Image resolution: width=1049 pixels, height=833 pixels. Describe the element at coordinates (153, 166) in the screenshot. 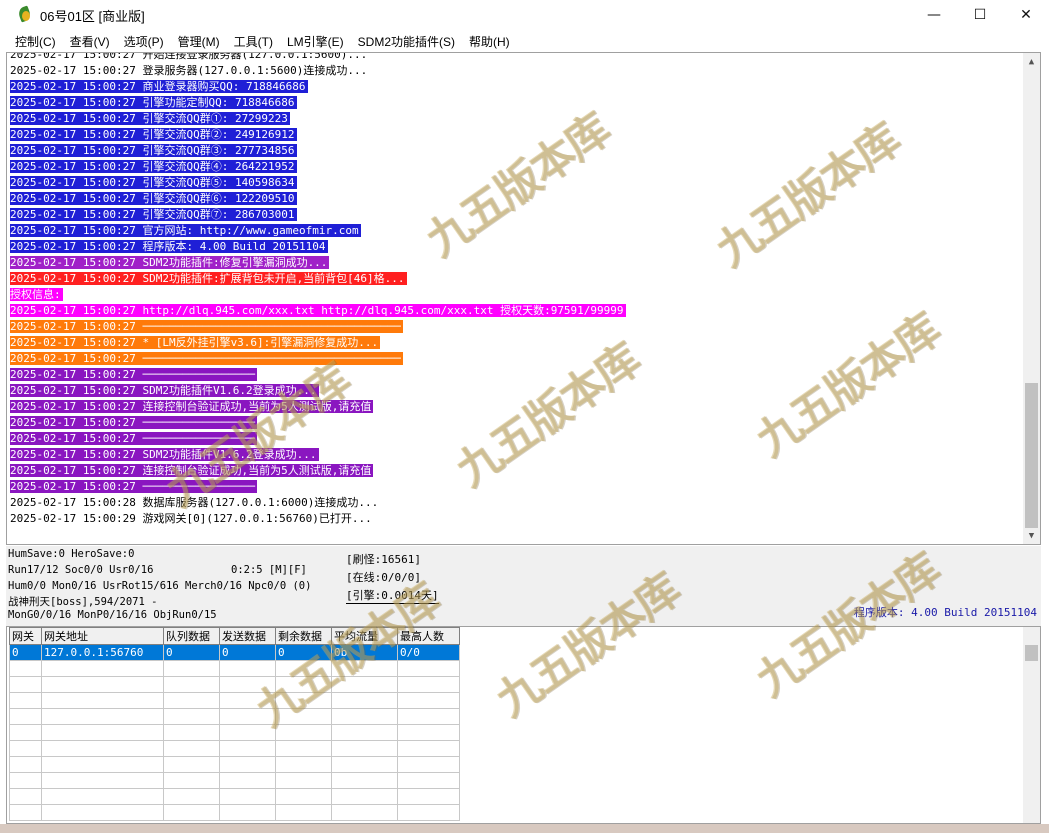

I see `log-line-text: 2025-02-17 15:00:27 引擎交流QQ群④: 264221952` at that location.